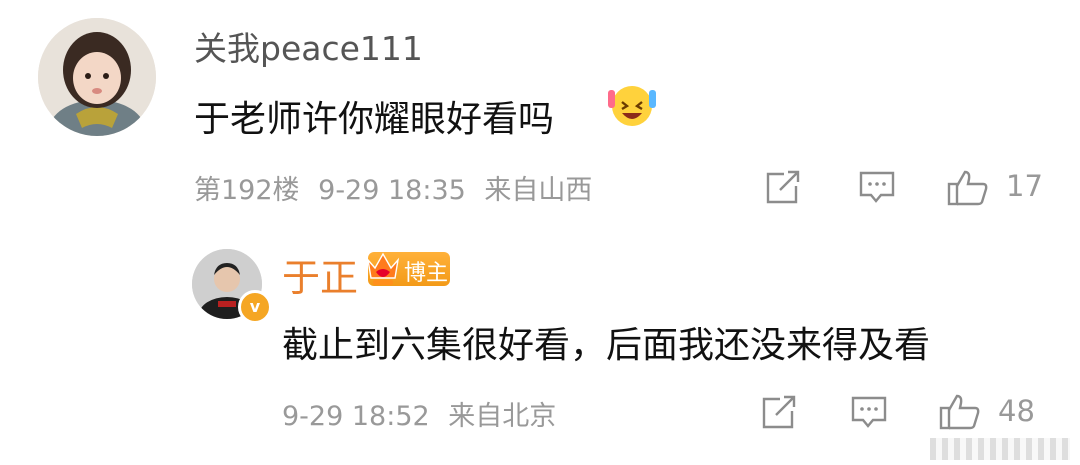  What do you see at coordinates (538, 190) in the screenshot?
I see `comment-location: 来自山西` at bounding box center [538, 190].